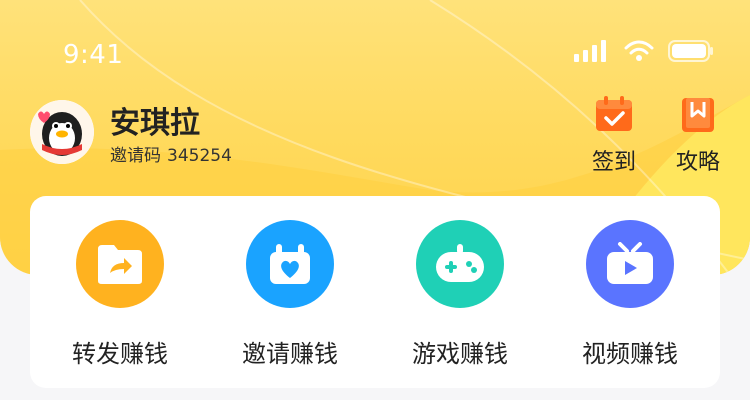  What do you see at coordinates (639, 50) in the screenshot?
I see `wifi-icon` at bounding box center [639, 50].